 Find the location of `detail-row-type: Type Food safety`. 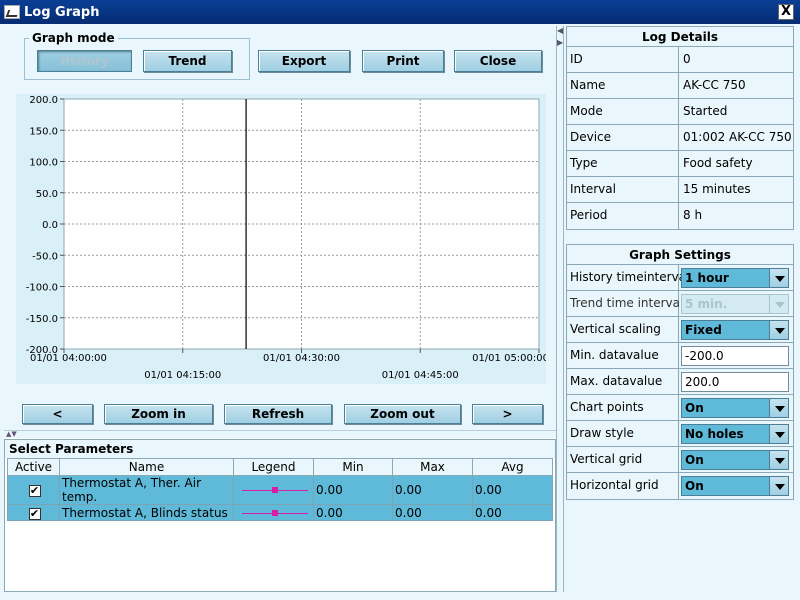

detail-row-type: Type Food safety is located at coordinates (680, 164).